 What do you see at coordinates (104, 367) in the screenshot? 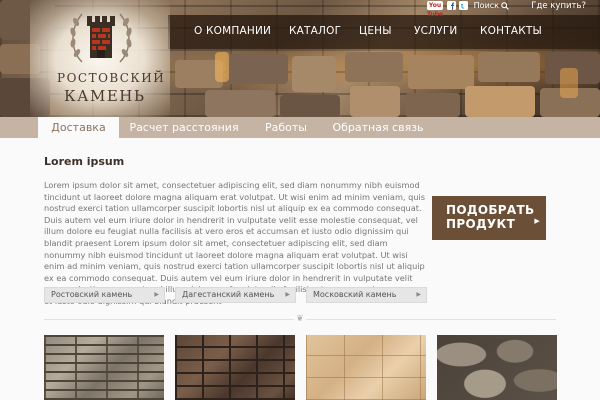
I see `stone-thumbnail-gray-ledge` at bounding box center [104, 367].